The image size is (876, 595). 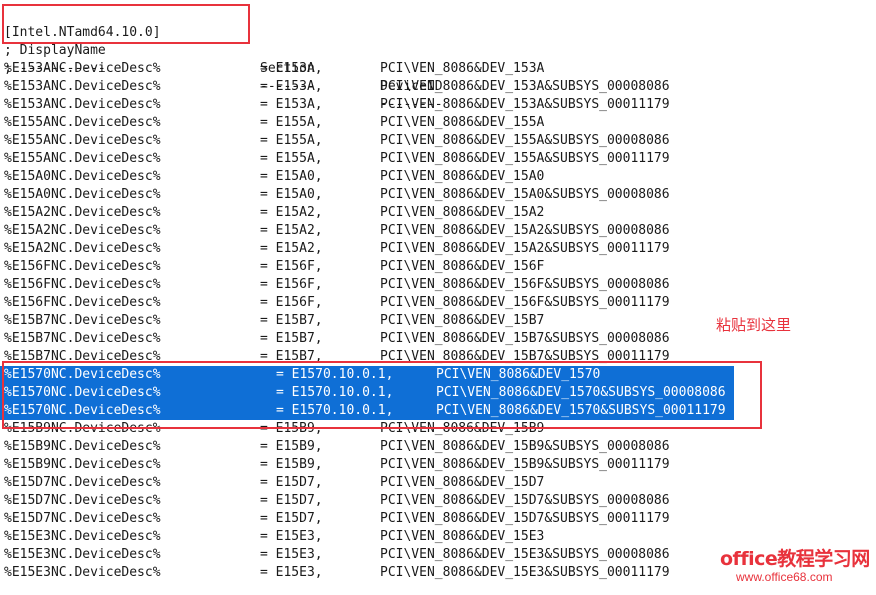 What do you see at coordinates (784, 577) in the screenshot?
I see `watermark-url: www.office68.com` at bounding box center [784, 577].